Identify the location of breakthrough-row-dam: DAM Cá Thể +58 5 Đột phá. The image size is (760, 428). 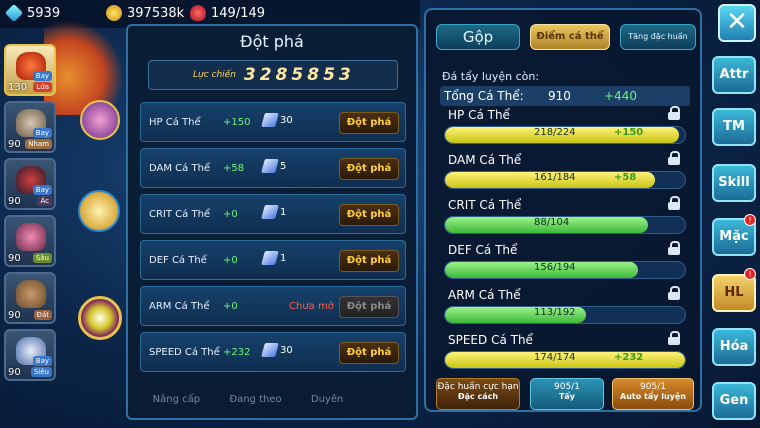
(273, 168).